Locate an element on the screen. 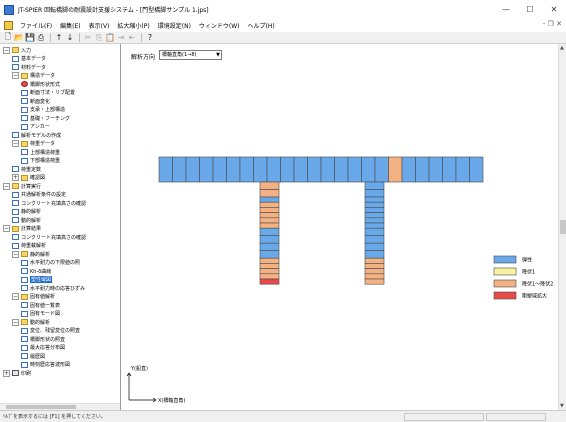  delete-icon: ⇤ is located at coordinates (132, 38).